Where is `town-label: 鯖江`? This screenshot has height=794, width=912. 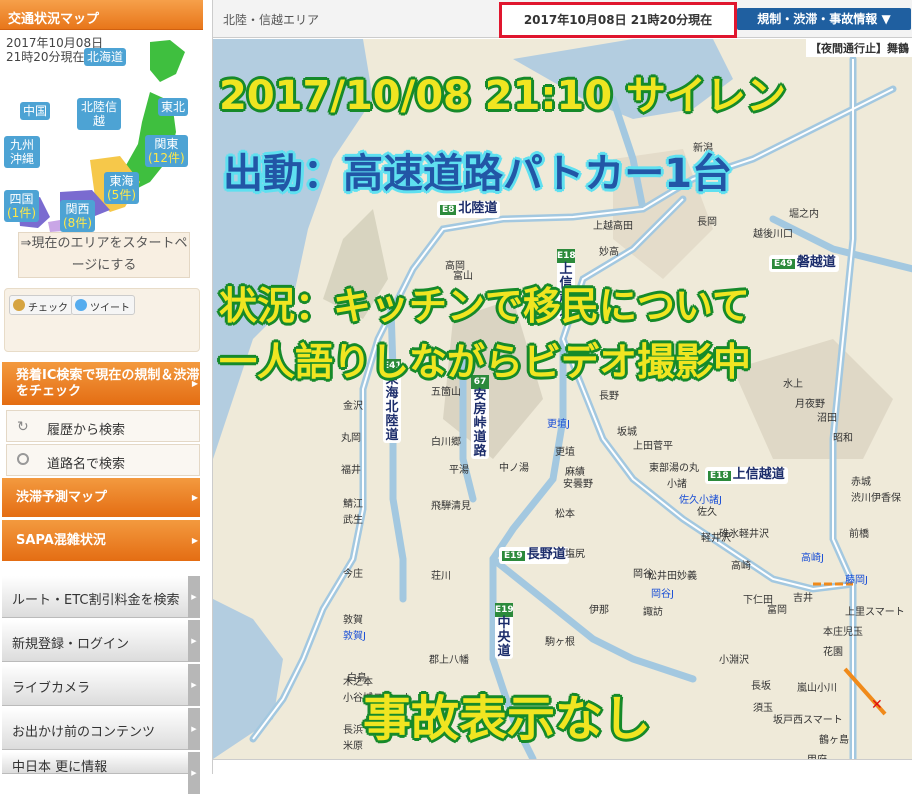 town-label: 鯖江 is located at coordinates (353, 504).